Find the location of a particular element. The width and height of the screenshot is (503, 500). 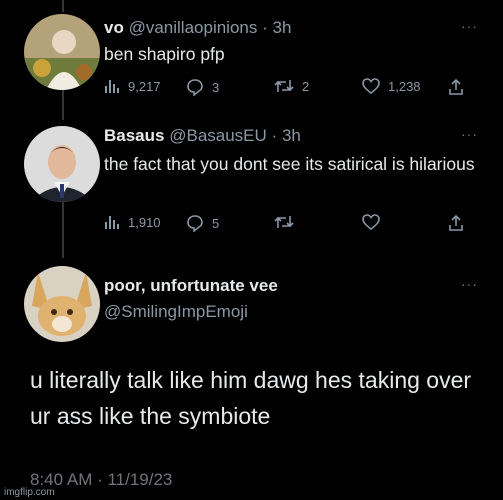

retweet-button: 2 is located at coordinates (291, 86).